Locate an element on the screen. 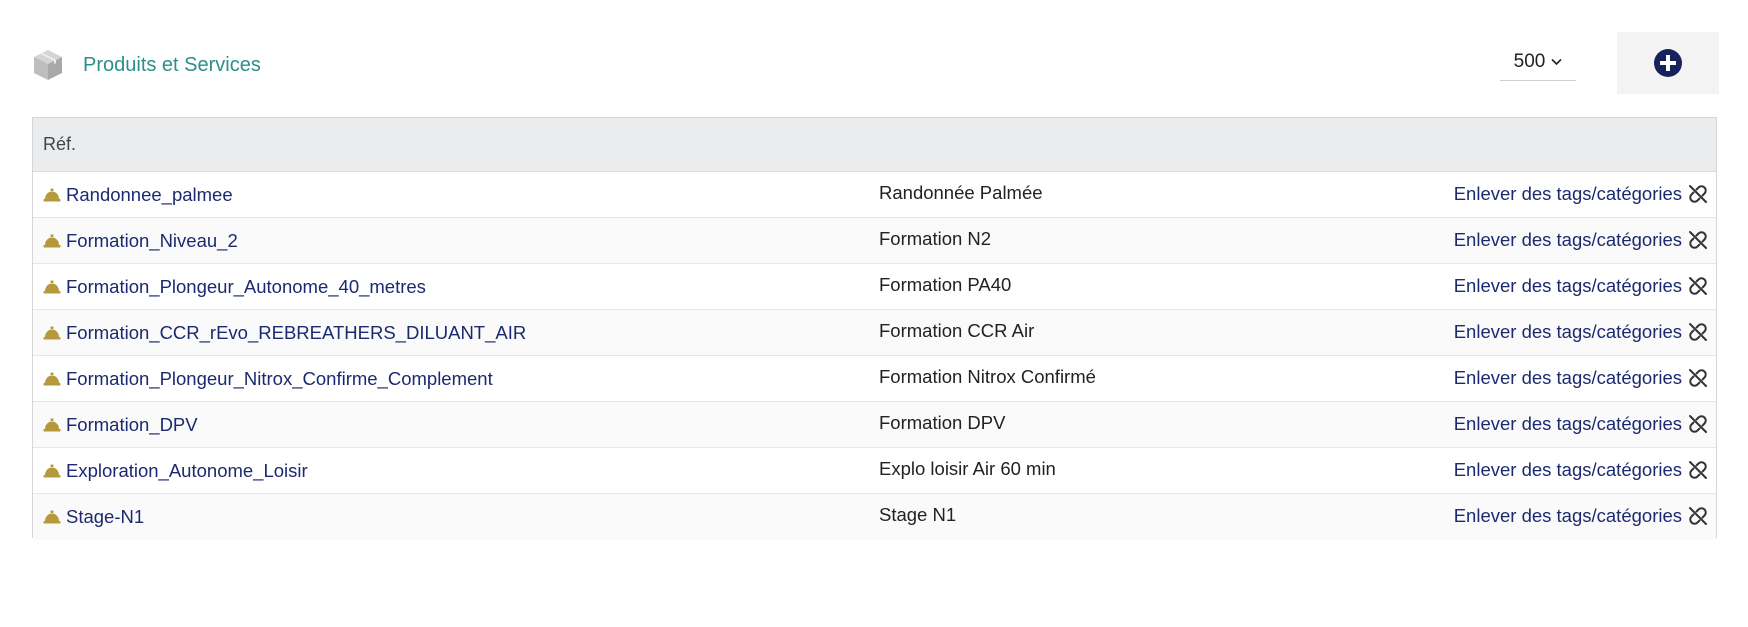  product-label: Formation CCR Air is located at coordinates (957, 330).